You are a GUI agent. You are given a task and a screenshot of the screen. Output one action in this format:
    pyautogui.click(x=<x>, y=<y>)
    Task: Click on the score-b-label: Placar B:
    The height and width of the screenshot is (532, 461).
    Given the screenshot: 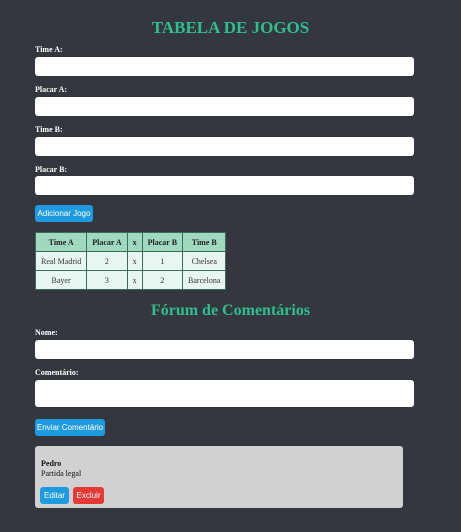 What is the action you would take?
    pyautogui.click(x=51, y=169)
    